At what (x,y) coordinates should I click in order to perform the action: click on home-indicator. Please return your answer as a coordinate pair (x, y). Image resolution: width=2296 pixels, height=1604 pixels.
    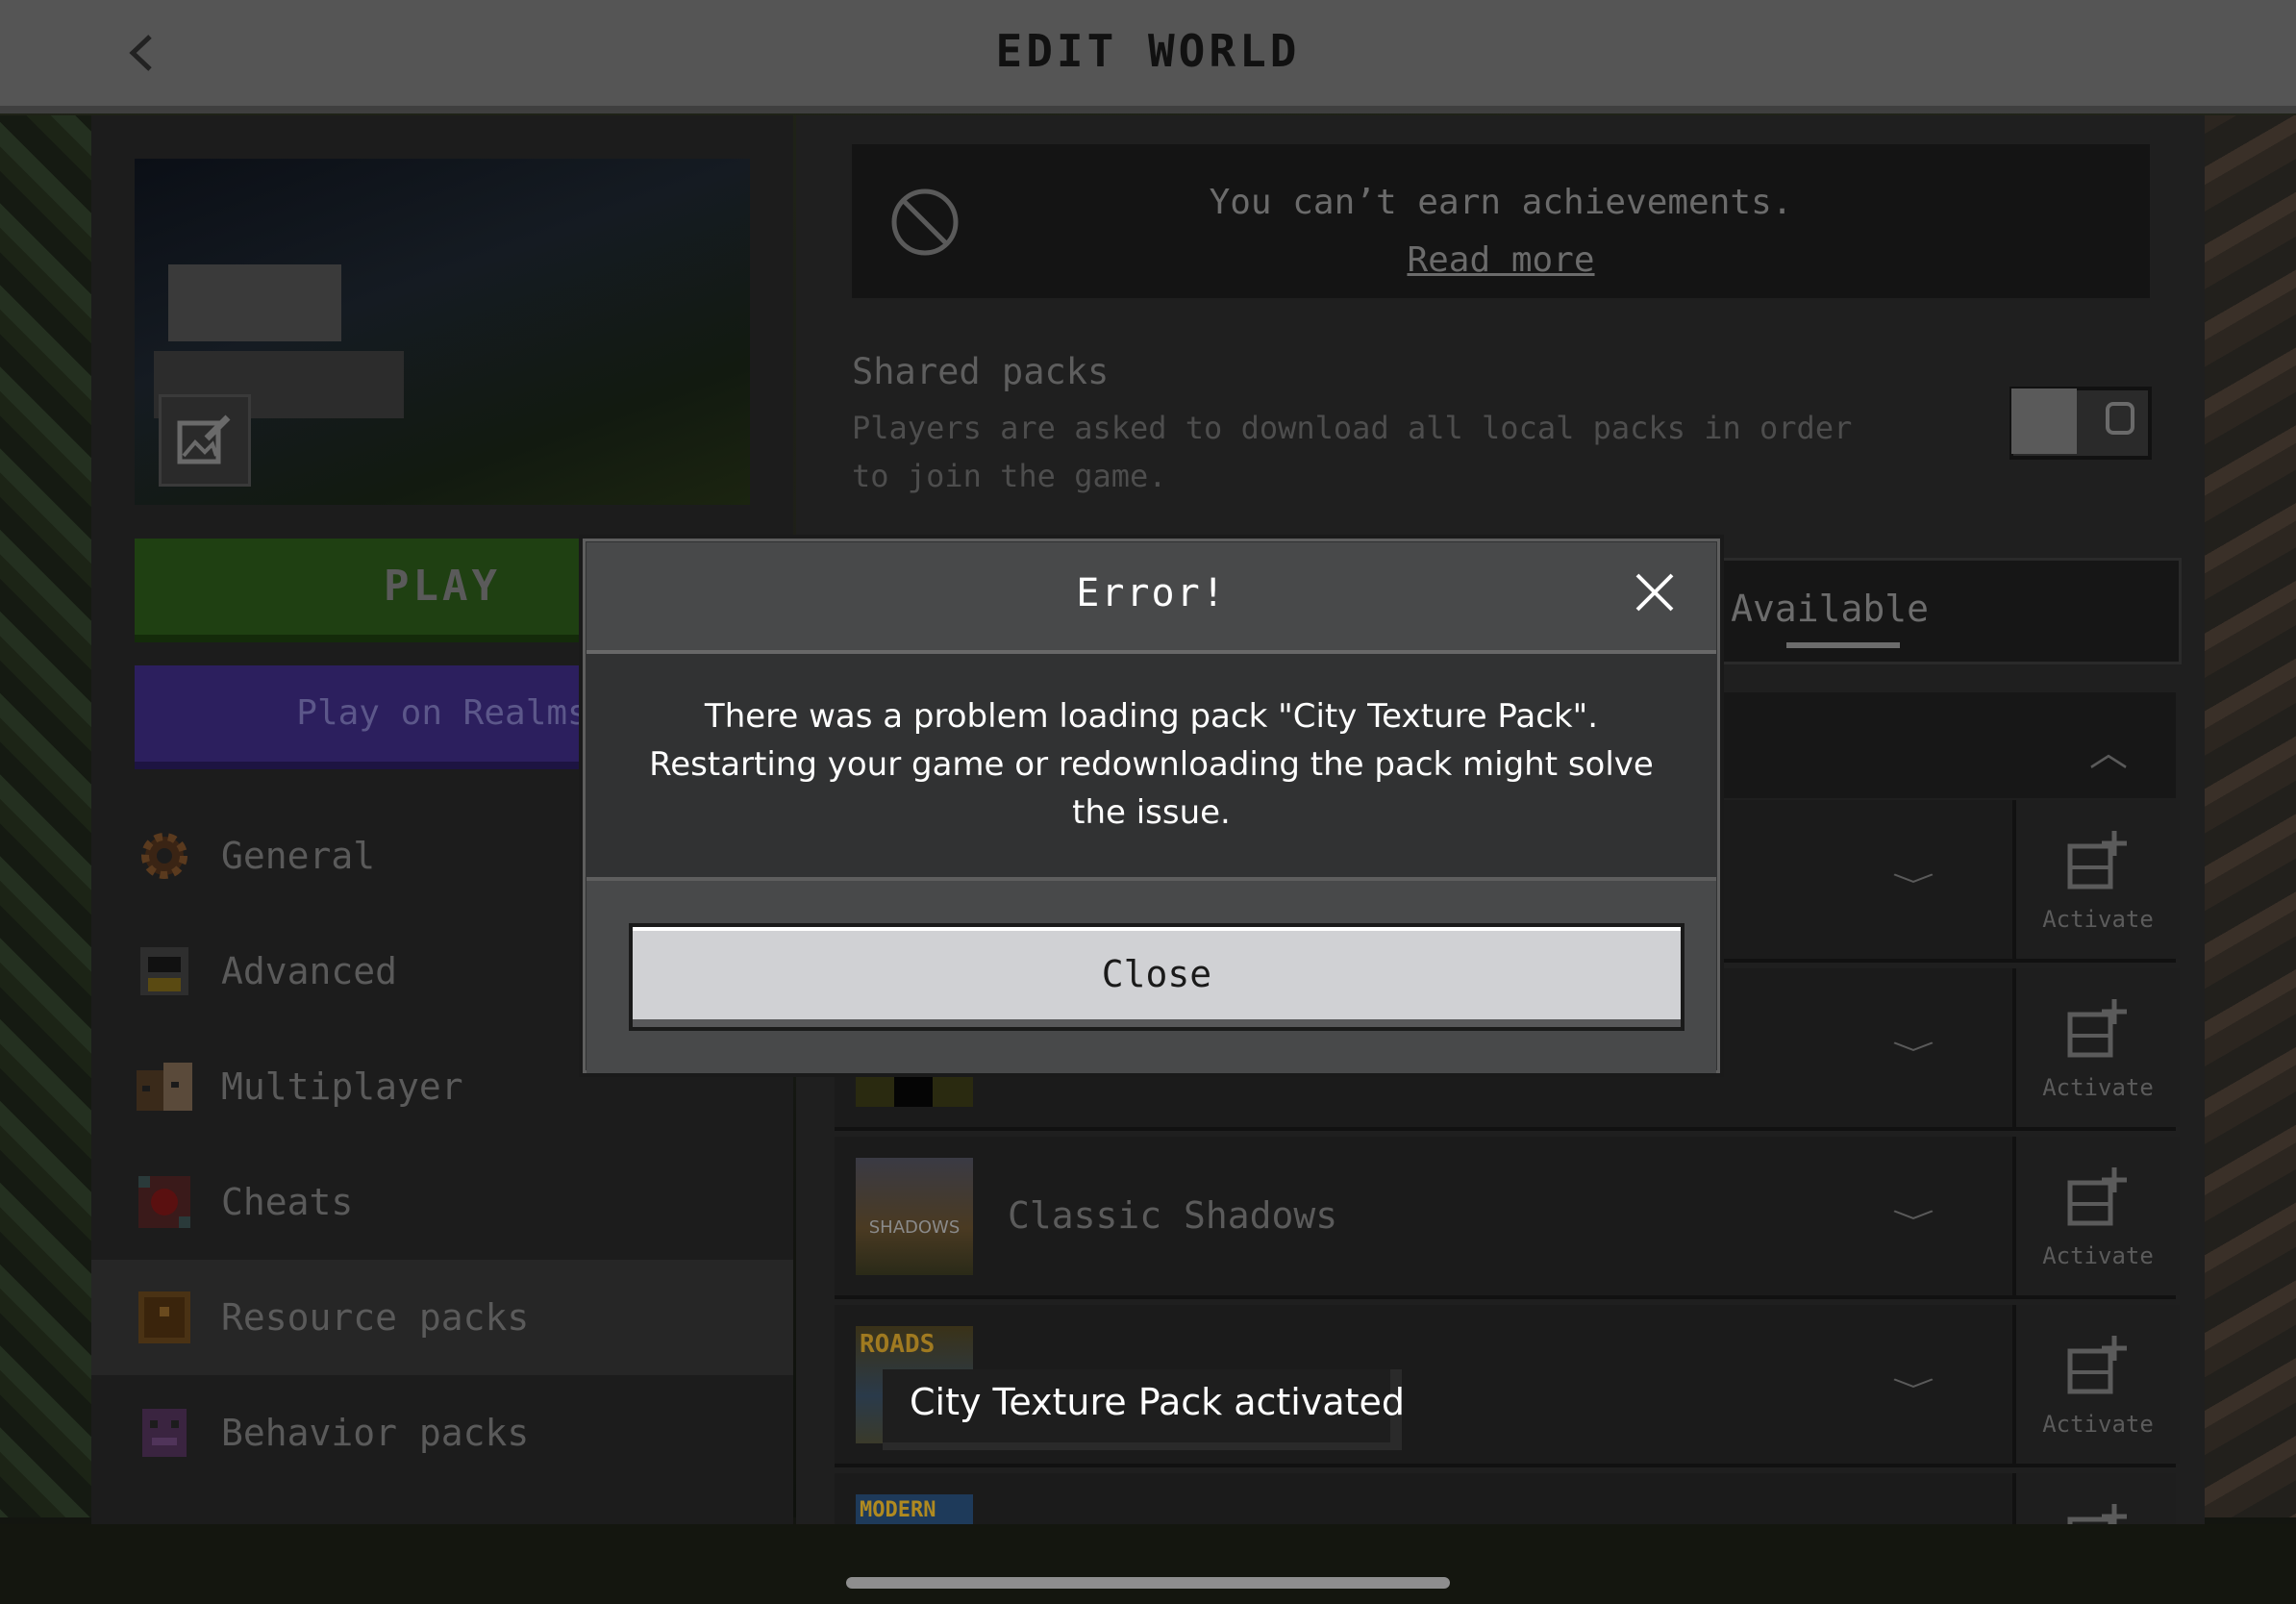
    Looking at the image, I should click on (1148, 1583).